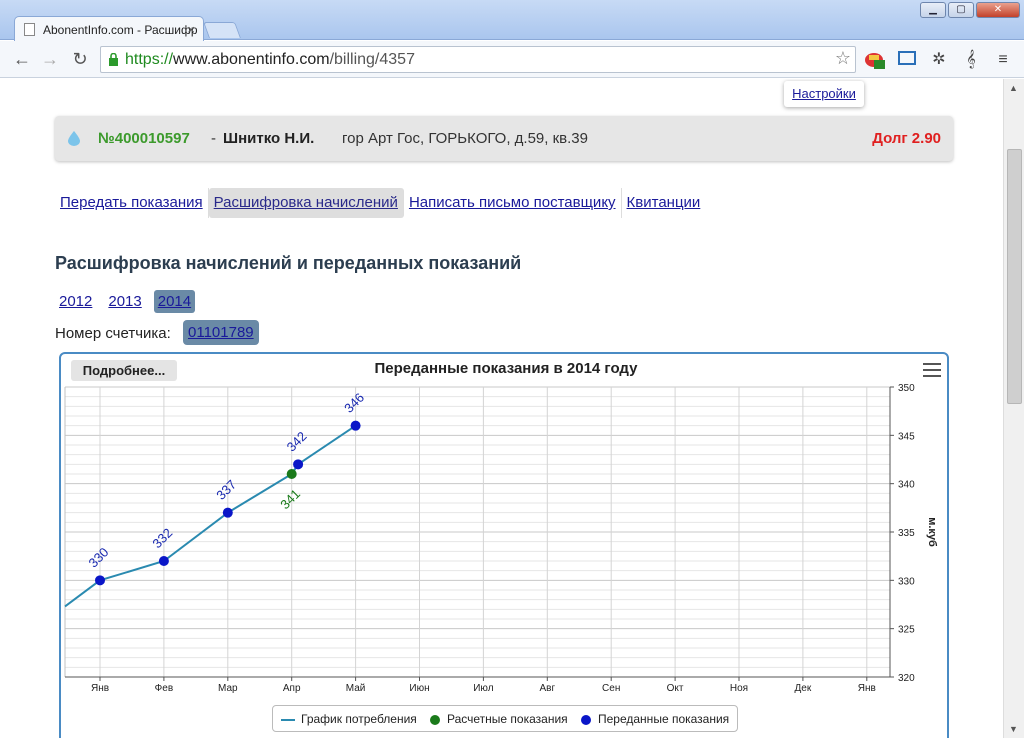 Image resolution: width=1024 pixels, height=738 pixels. What do you see at coordinates (512, 21) in the screenshot?
I see `window-titlebar: AbonentInfo.com - Расшифр × ▁ ▢ ✕` at bounding box center [512, 21].